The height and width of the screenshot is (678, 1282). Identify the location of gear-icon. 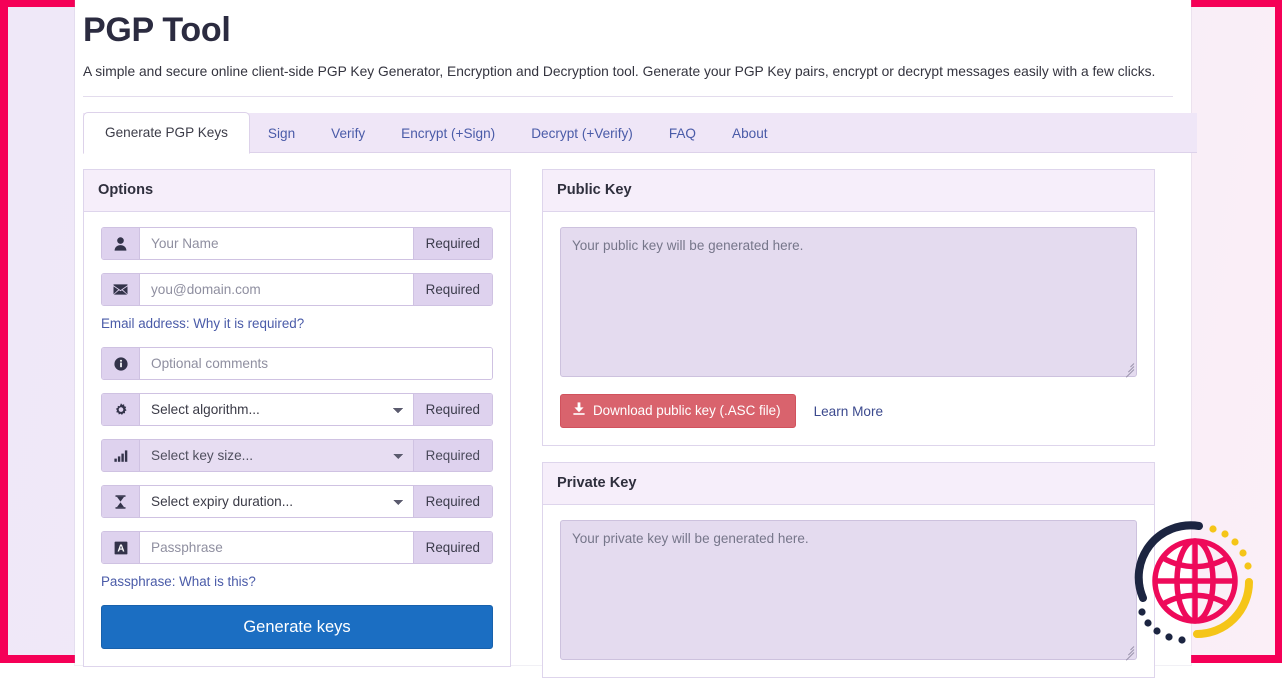
(121, 409).